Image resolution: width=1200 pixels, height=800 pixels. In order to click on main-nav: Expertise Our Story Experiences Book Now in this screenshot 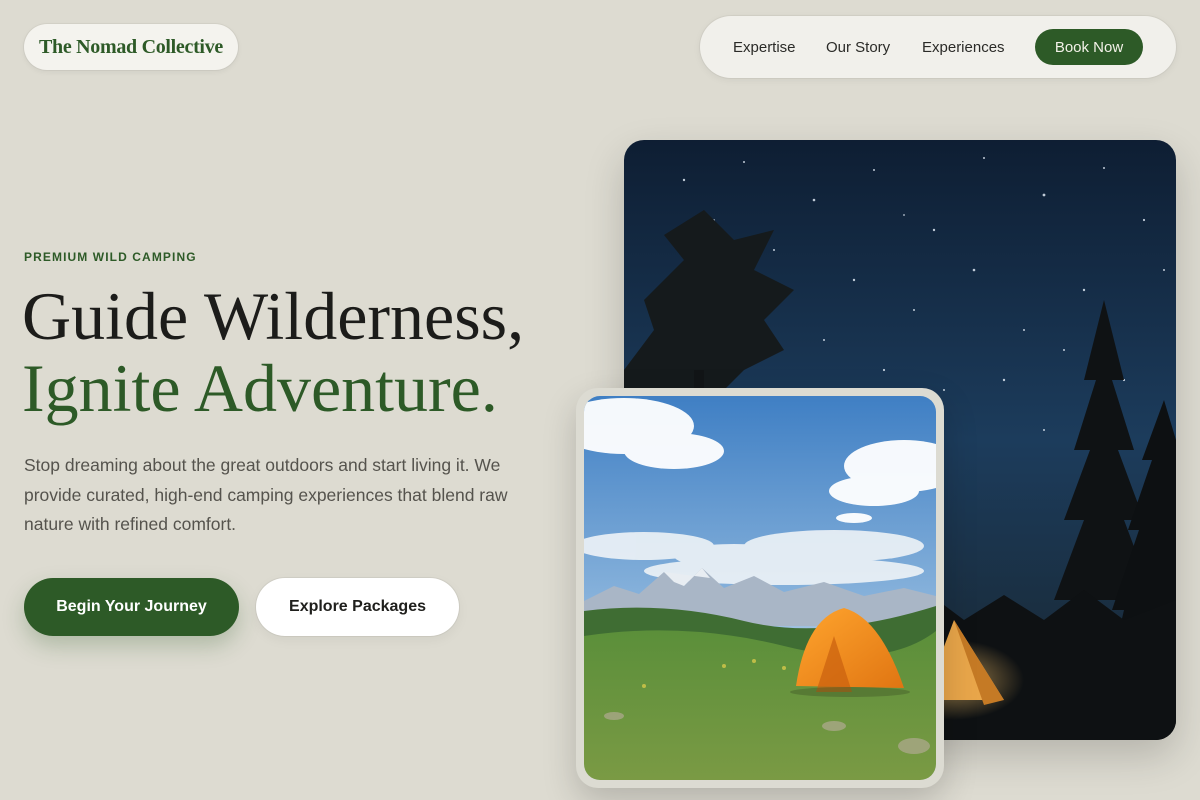, I will do `click(938, 47)`.